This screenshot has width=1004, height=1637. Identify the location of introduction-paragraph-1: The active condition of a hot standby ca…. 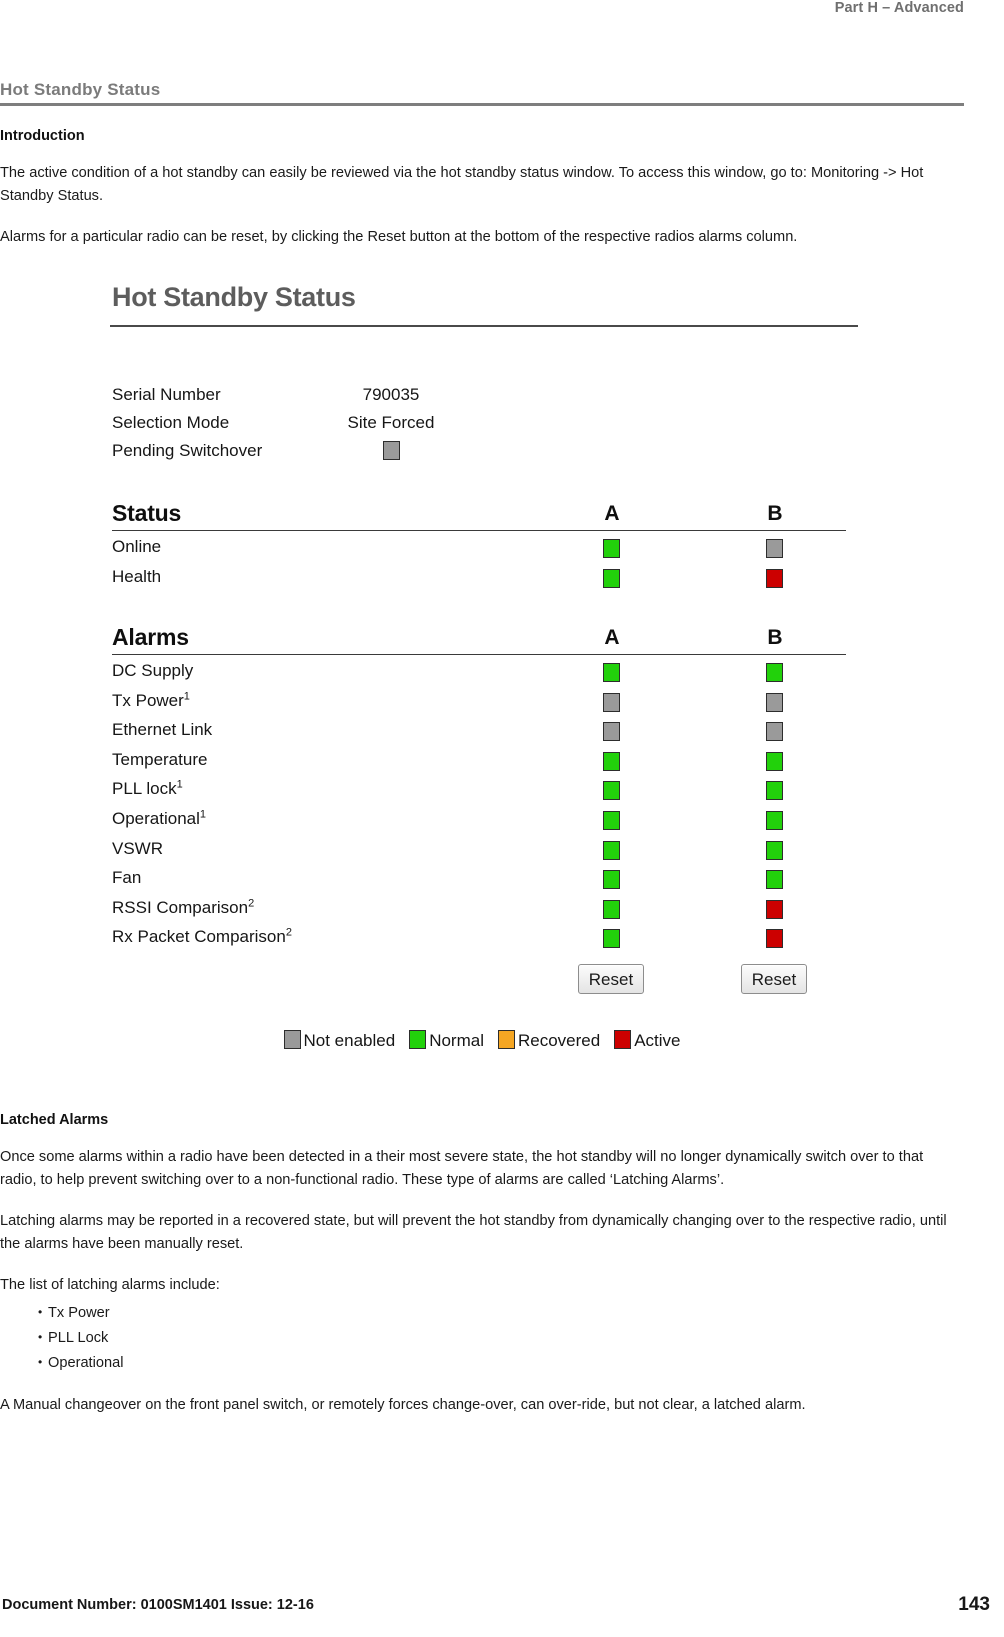
(462, 184).